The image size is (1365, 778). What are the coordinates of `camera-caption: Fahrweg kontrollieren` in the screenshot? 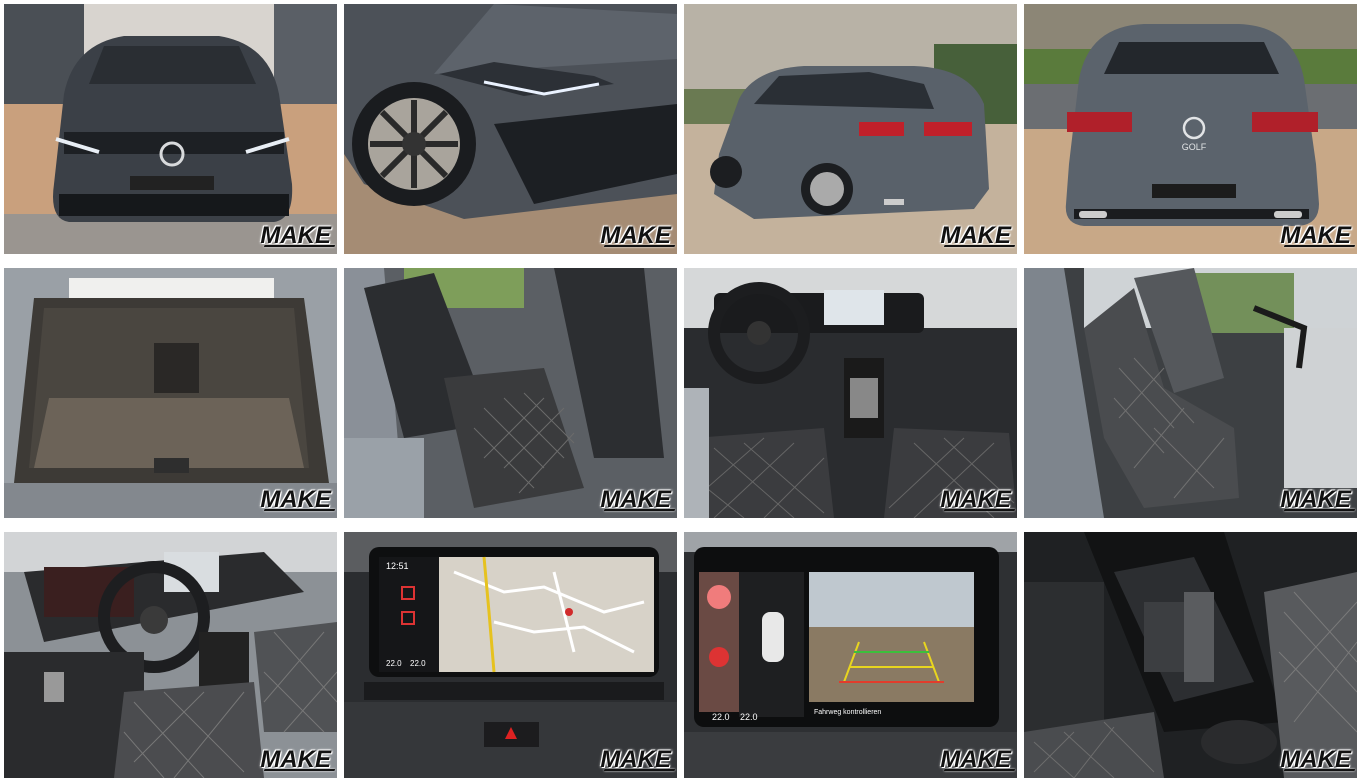 It's located at (847, 712).